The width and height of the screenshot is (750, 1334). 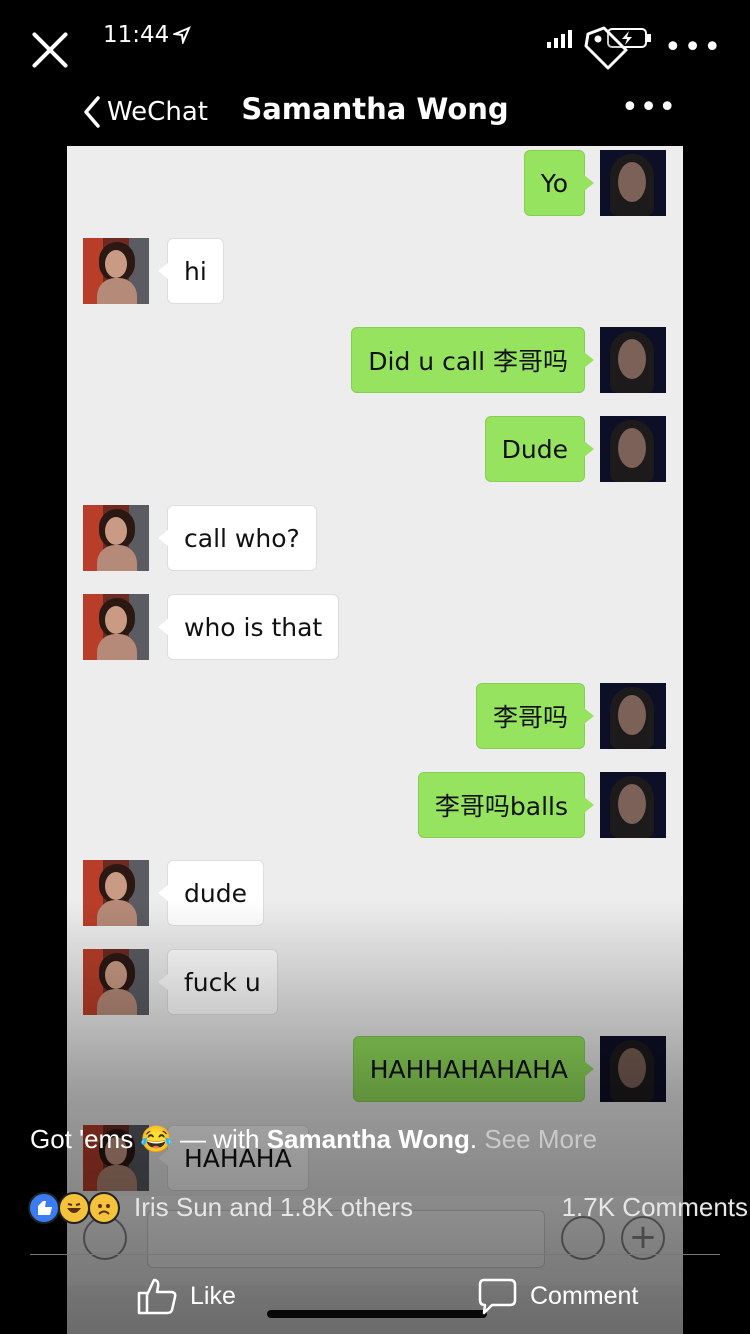 I want to click on like-reaction-icon, so click(x=44, y=1208).